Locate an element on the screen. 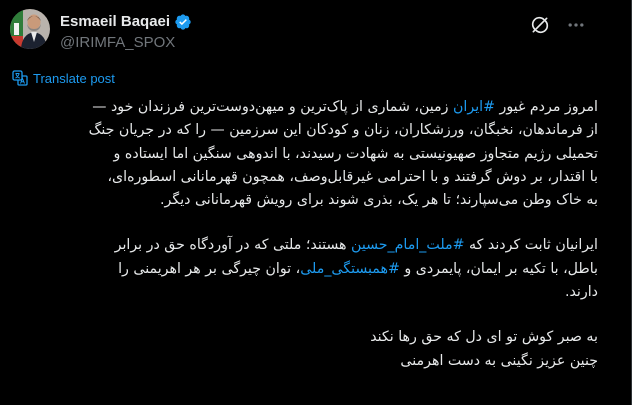 The image size is (632, 405). author-block: Esmaeil Baqaei @IRIMFA_SPOX is located at coordinates (315, 31).